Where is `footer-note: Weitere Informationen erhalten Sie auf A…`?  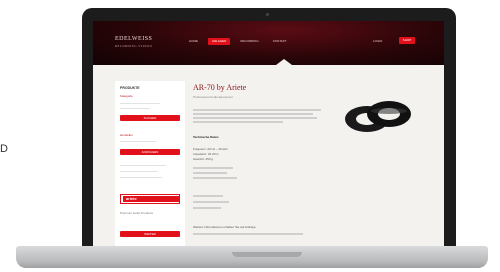 footer-note: Weitere Informationen erhalten Sie auf A… is located at coordinates (225, 227).